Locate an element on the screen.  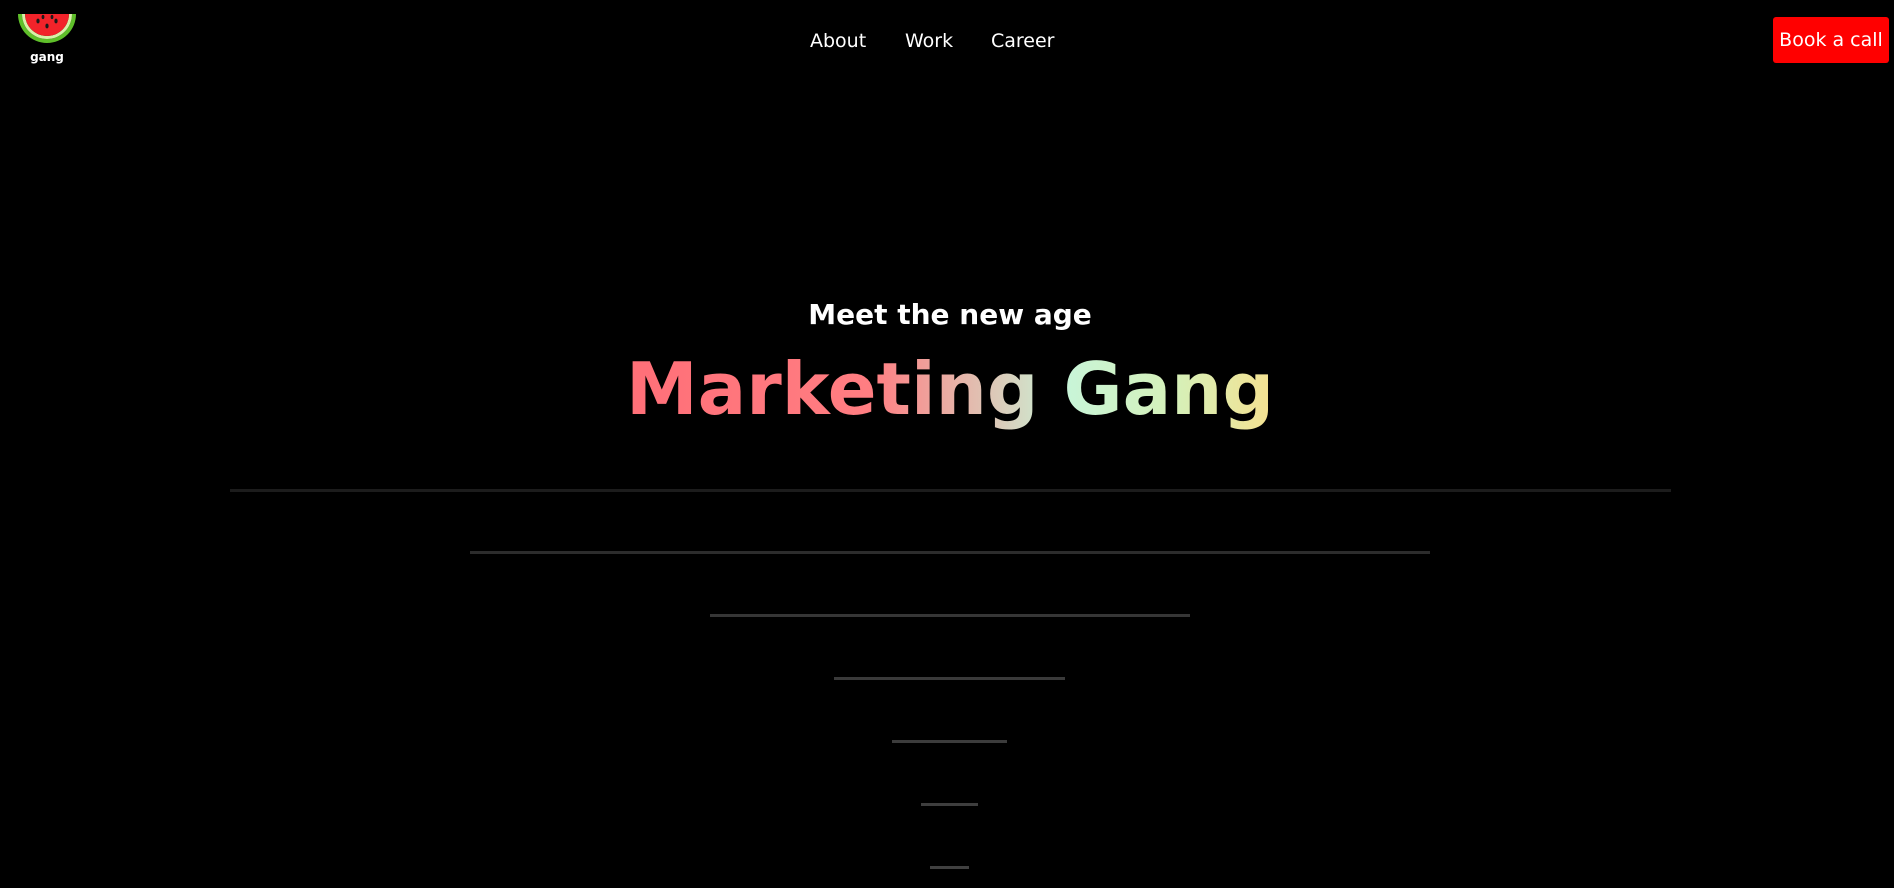
hero-title: Marketing Gang is located at coordinates (947, 389).